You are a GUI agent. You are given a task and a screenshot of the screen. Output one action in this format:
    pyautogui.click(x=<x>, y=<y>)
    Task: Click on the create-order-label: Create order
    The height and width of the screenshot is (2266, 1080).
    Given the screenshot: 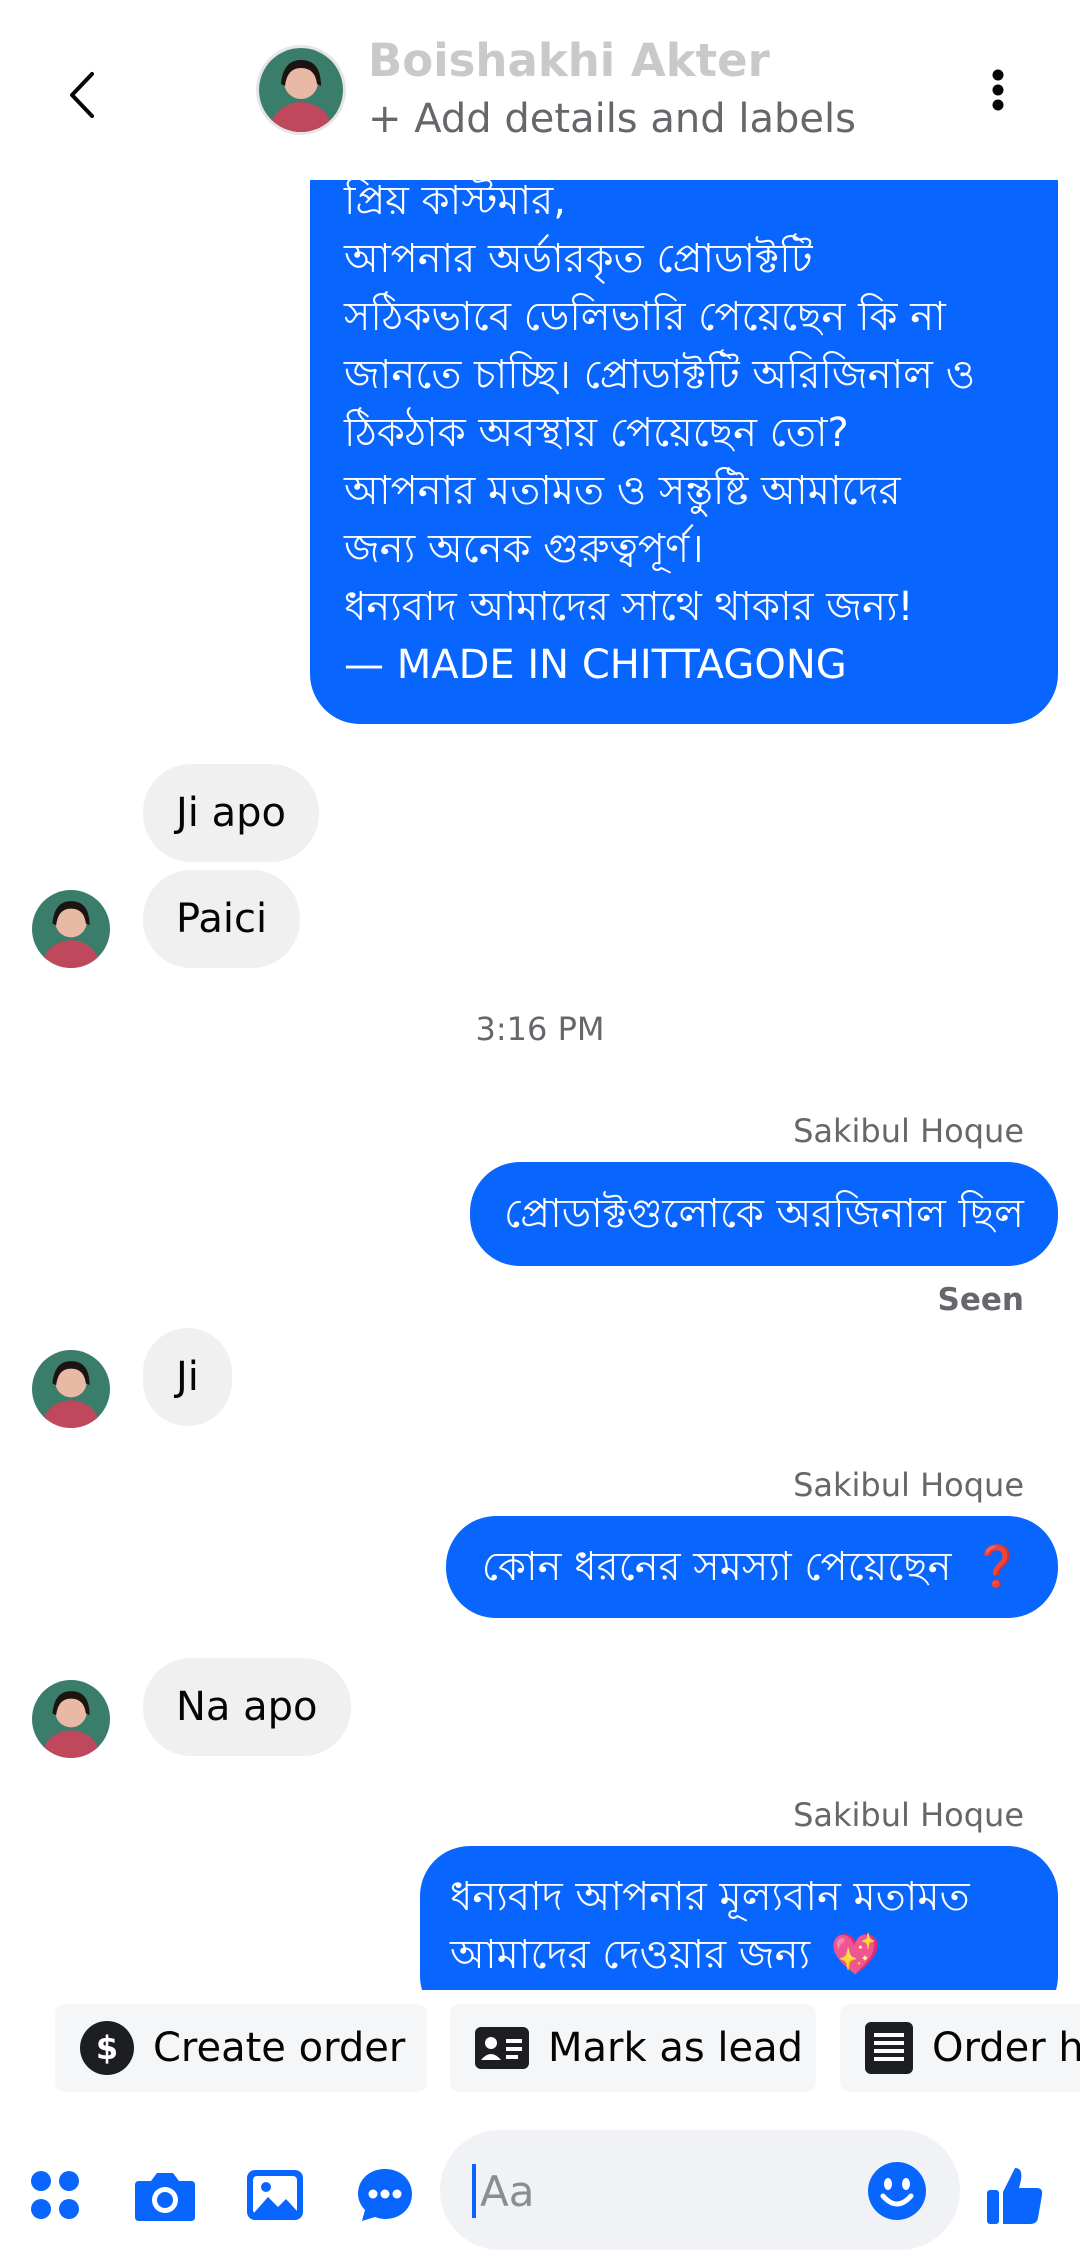 What is the action you would take?
    pyautogui.click(x=279, y=2048)
    